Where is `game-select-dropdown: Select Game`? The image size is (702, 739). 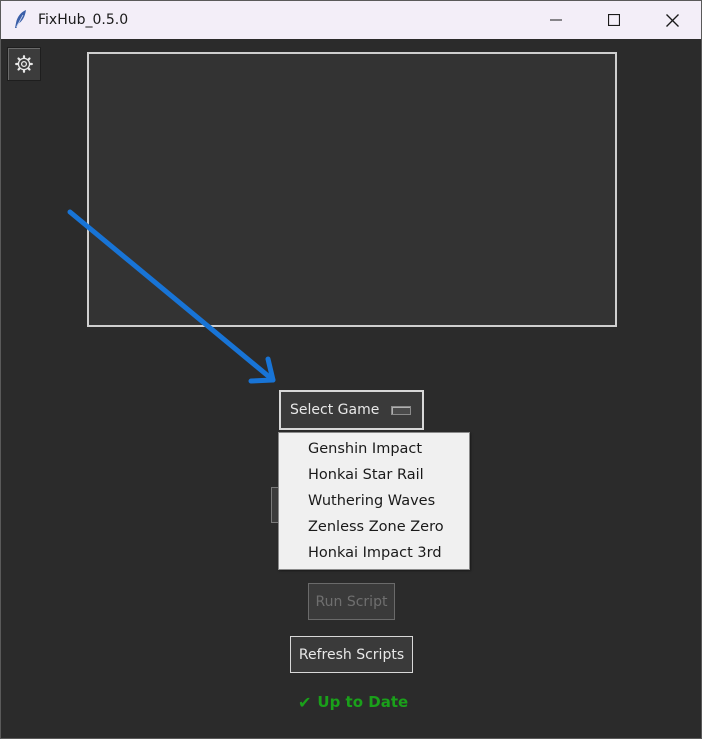 game-select-dropdown: Select Game is located at coordinates (351, 410).